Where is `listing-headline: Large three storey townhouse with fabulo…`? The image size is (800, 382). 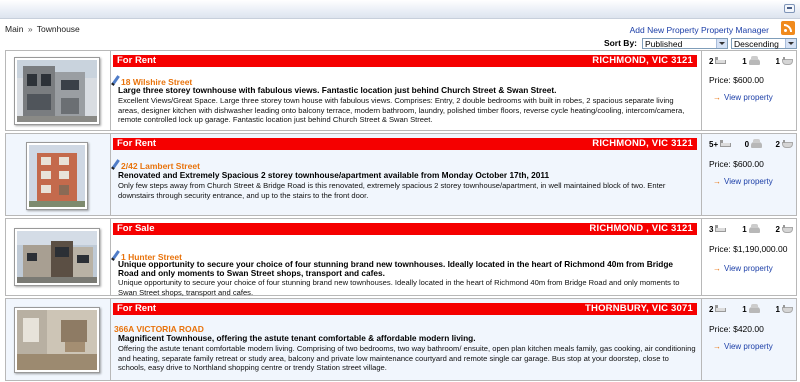 listing-headline: Large three storey townhouse with fabulo… is located at coordinates (337, 90).